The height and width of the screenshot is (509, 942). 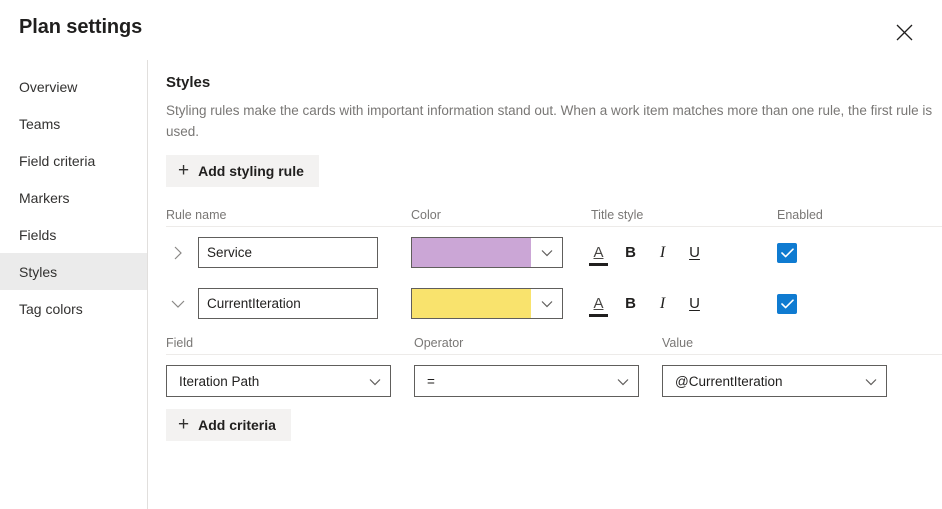 What do you see at coordinates (729, 381) in the screenshot?
I see `value-dropdown-value: @CurrentIteration` at bounding box center [729, 381].